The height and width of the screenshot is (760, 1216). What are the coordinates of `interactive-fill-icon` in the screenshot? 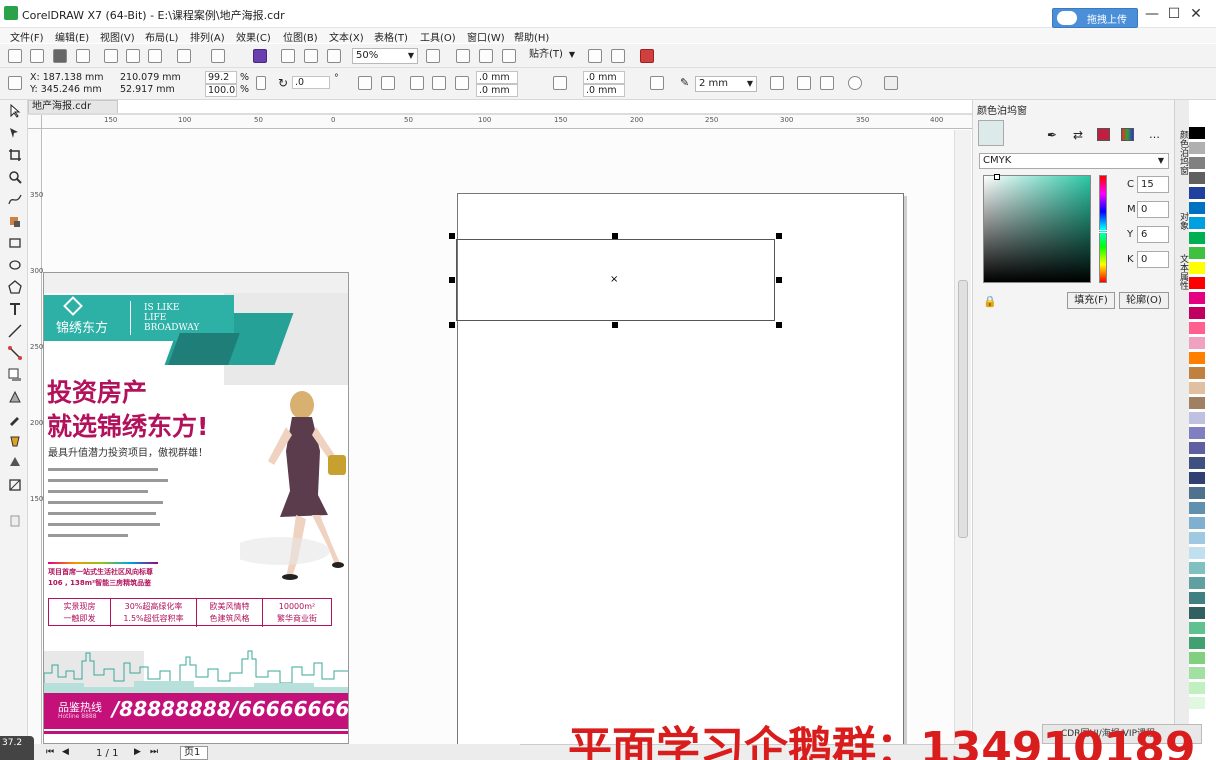 It's located at (15, 441).